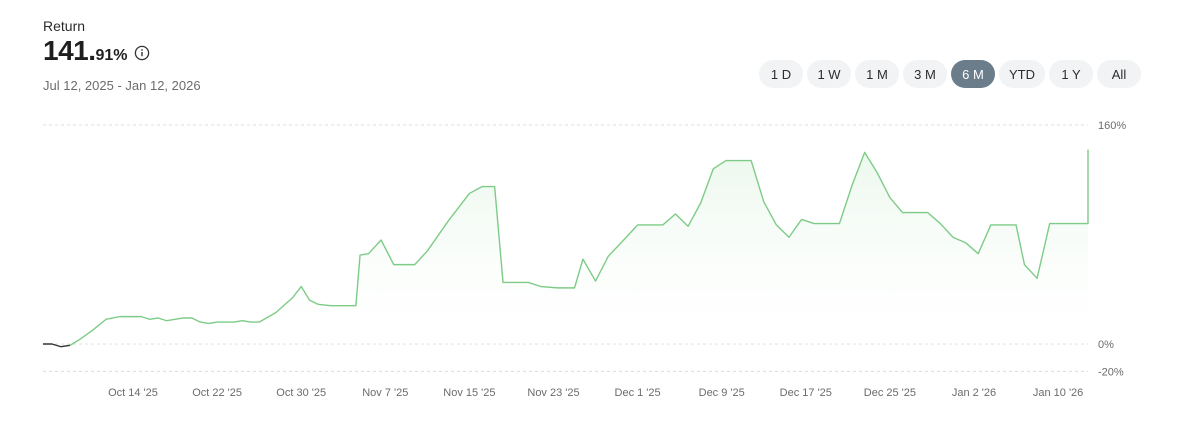 This screenshot has height=422, width=1200. I want to click on y-tick-label: -20%, so click(1111, 372).